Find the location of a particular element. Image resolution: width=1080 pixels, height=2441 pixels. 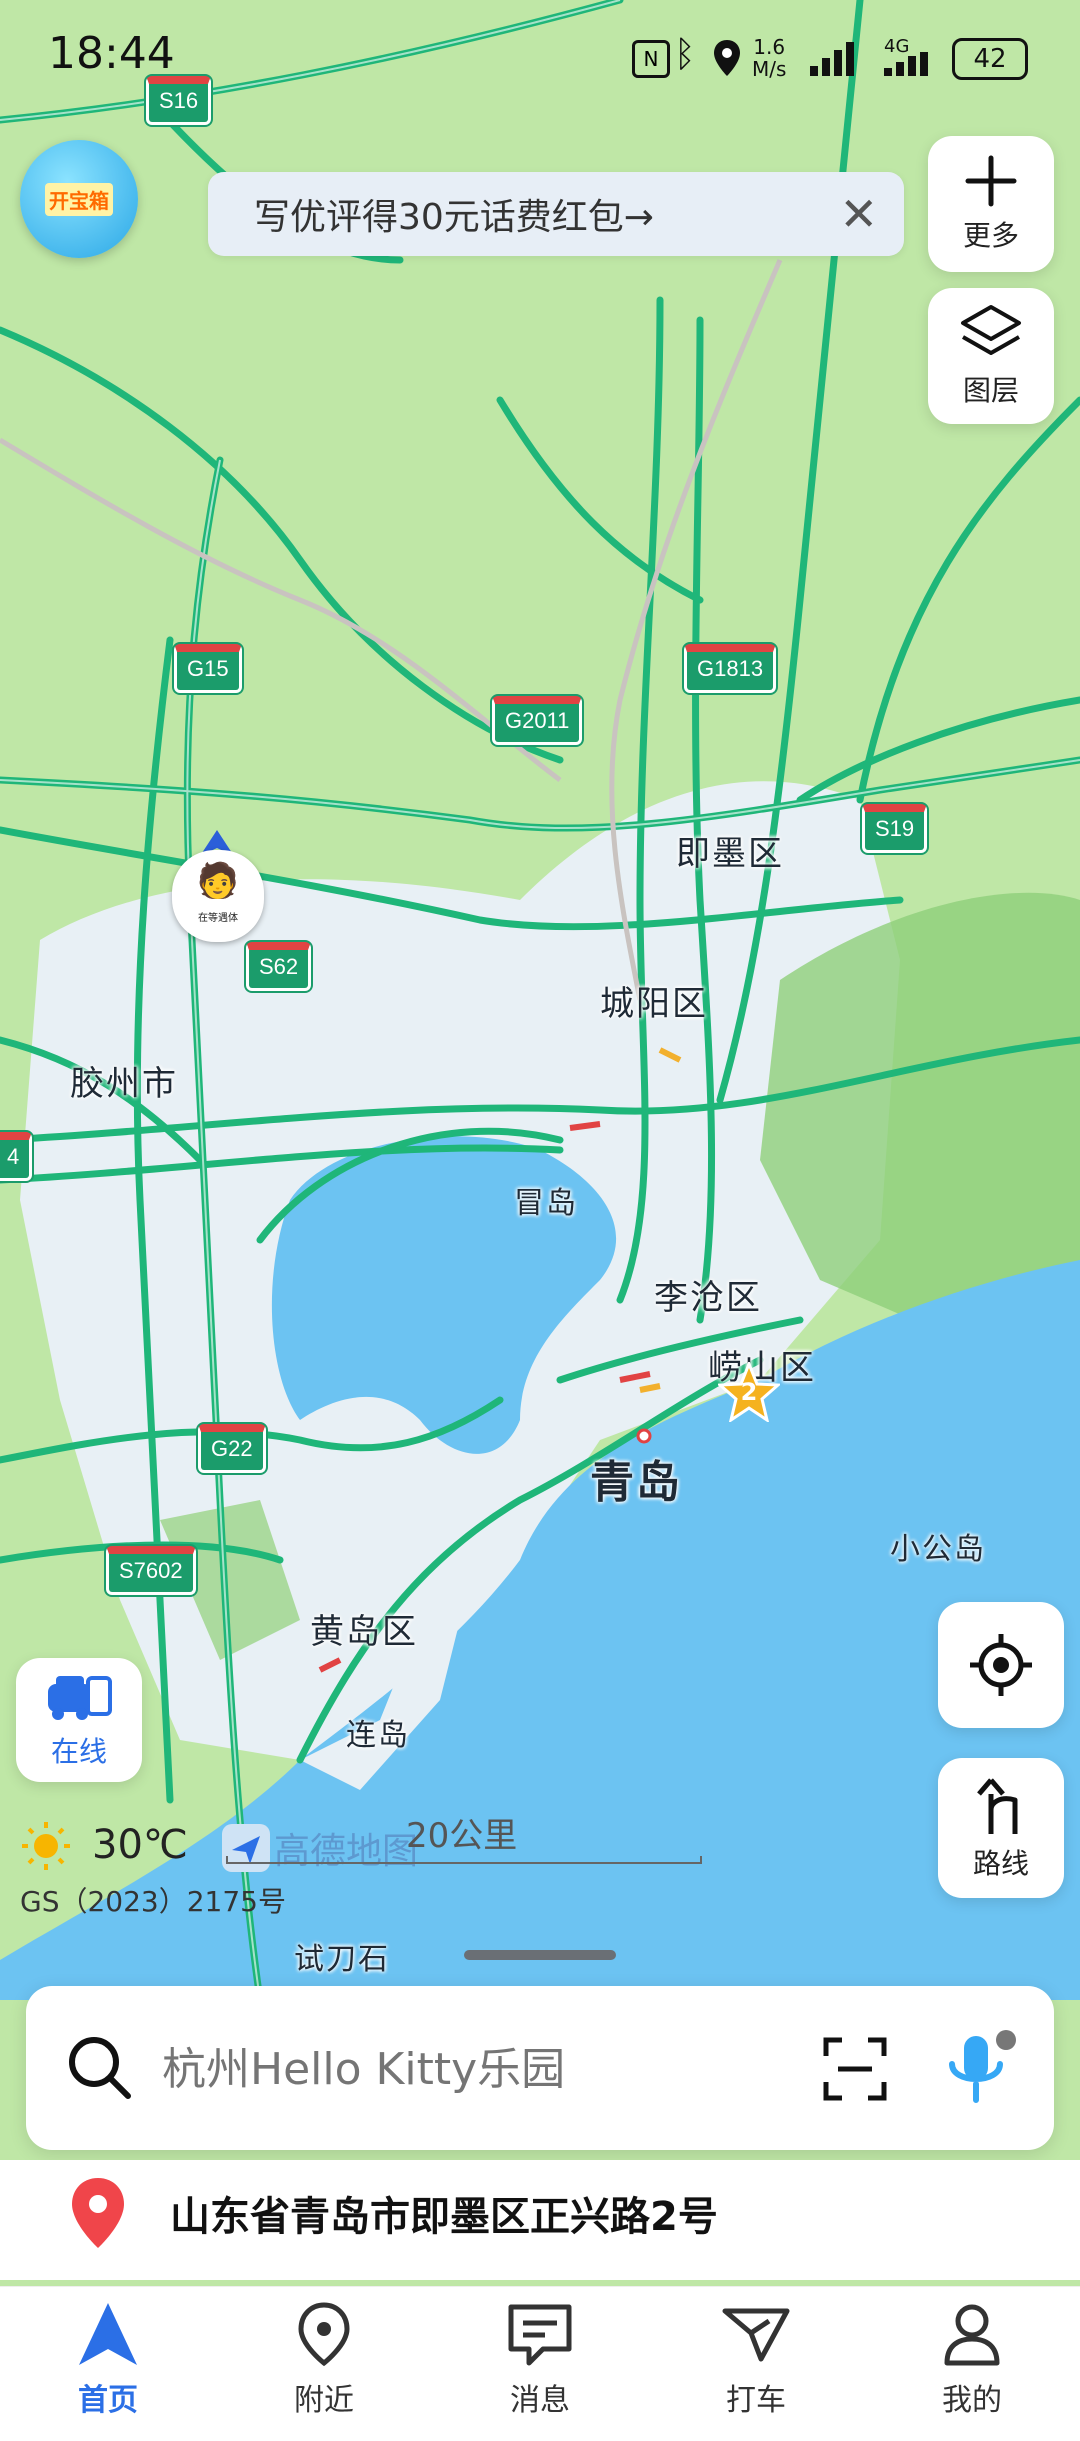

scan-icon is located at coordinates (855, 2069).